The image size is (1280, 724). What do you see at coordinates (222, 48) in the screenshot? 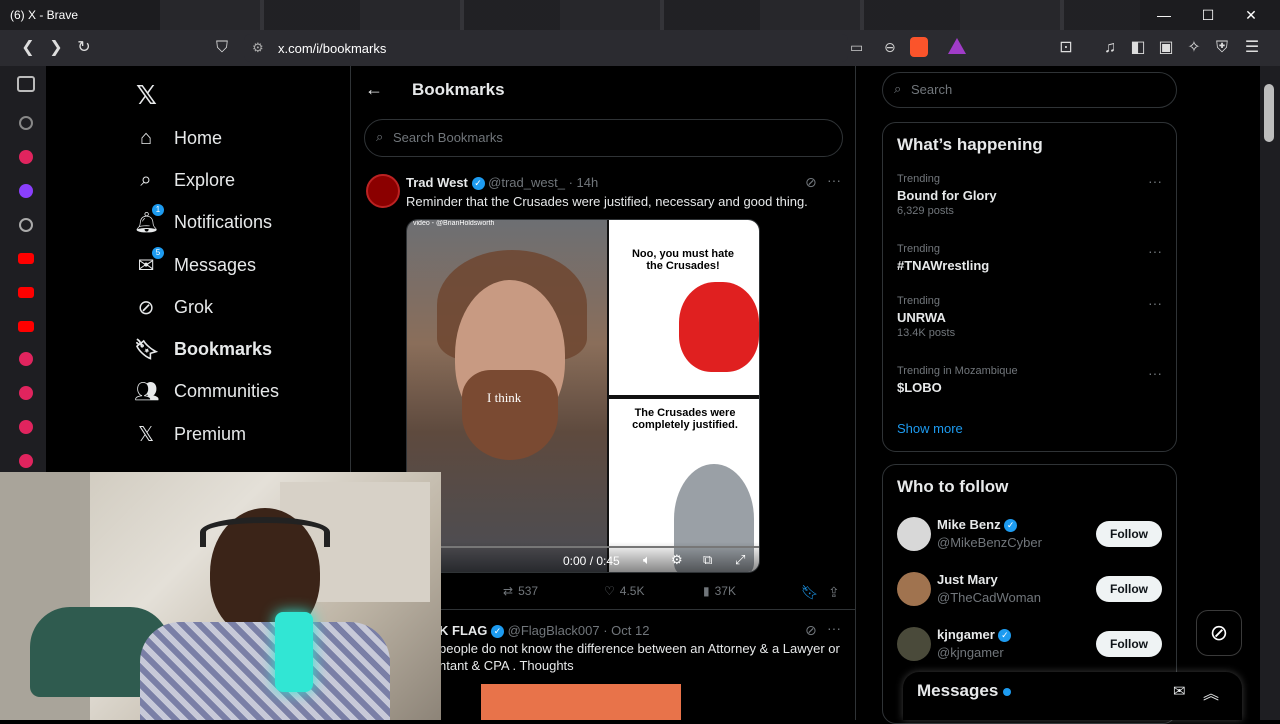
I see `bookmark-page-icon: ⛉` at bounding box center [222, 48].